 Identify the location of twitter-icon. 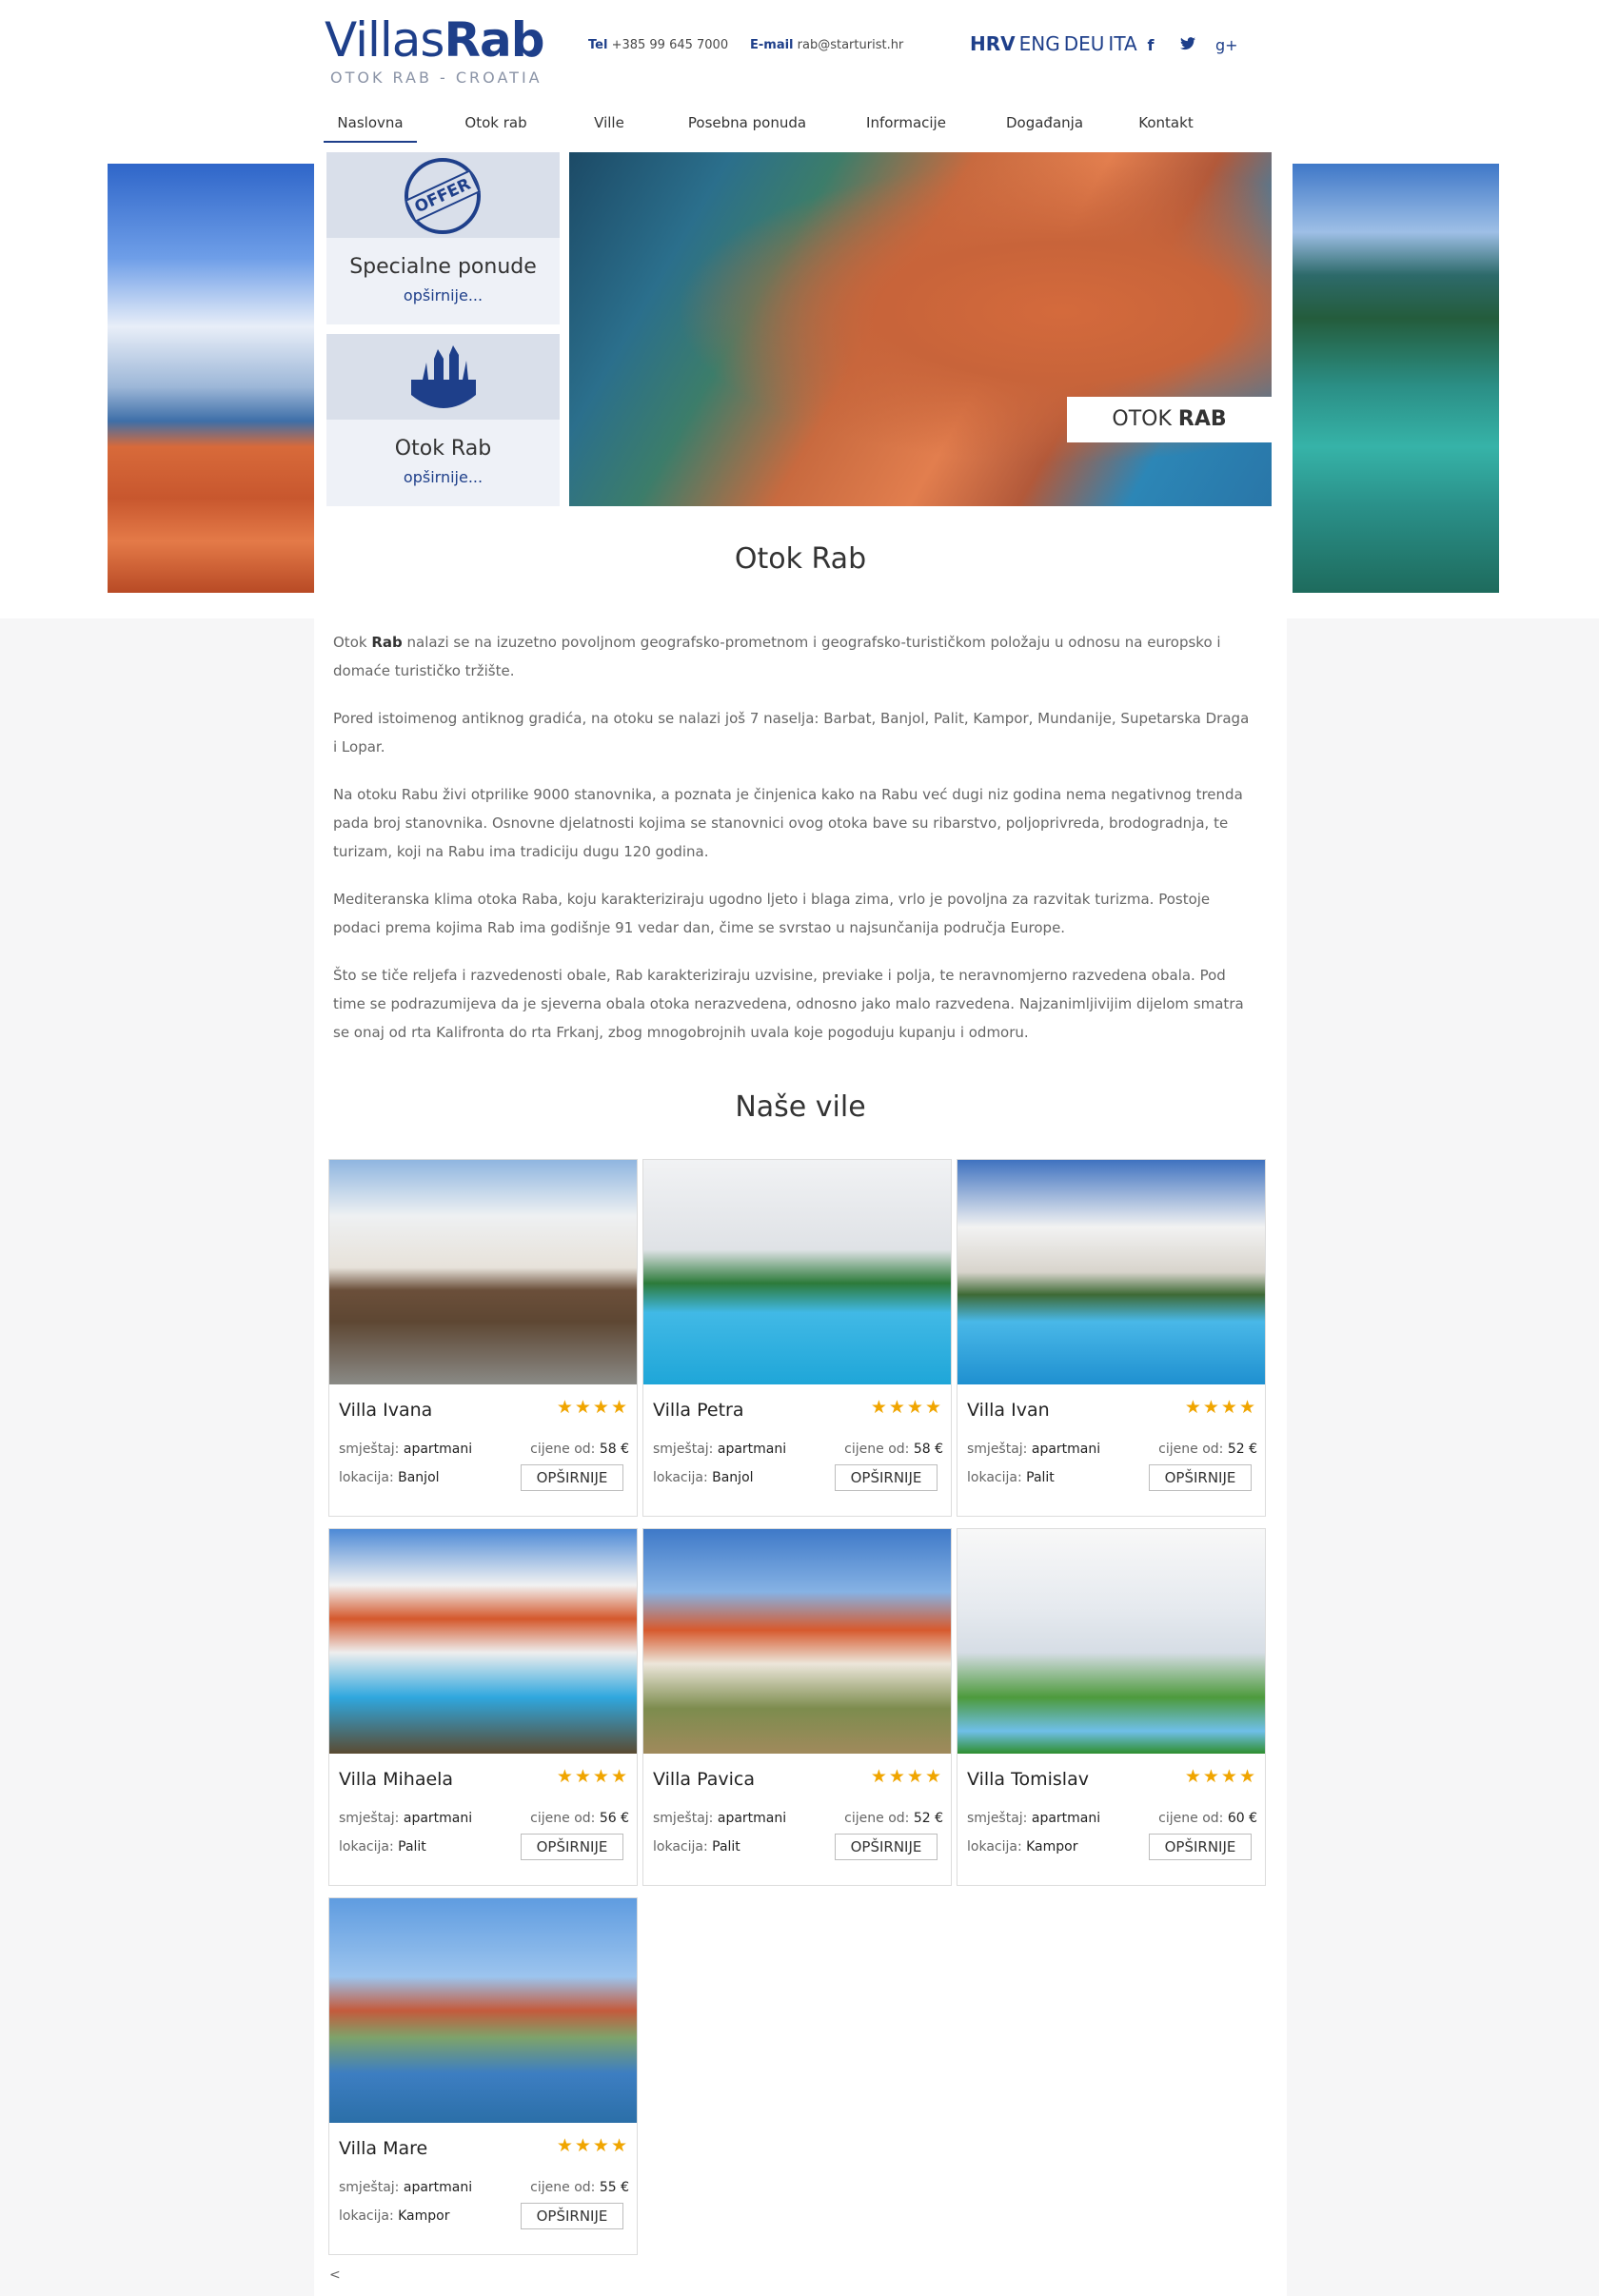
(1188, 45).